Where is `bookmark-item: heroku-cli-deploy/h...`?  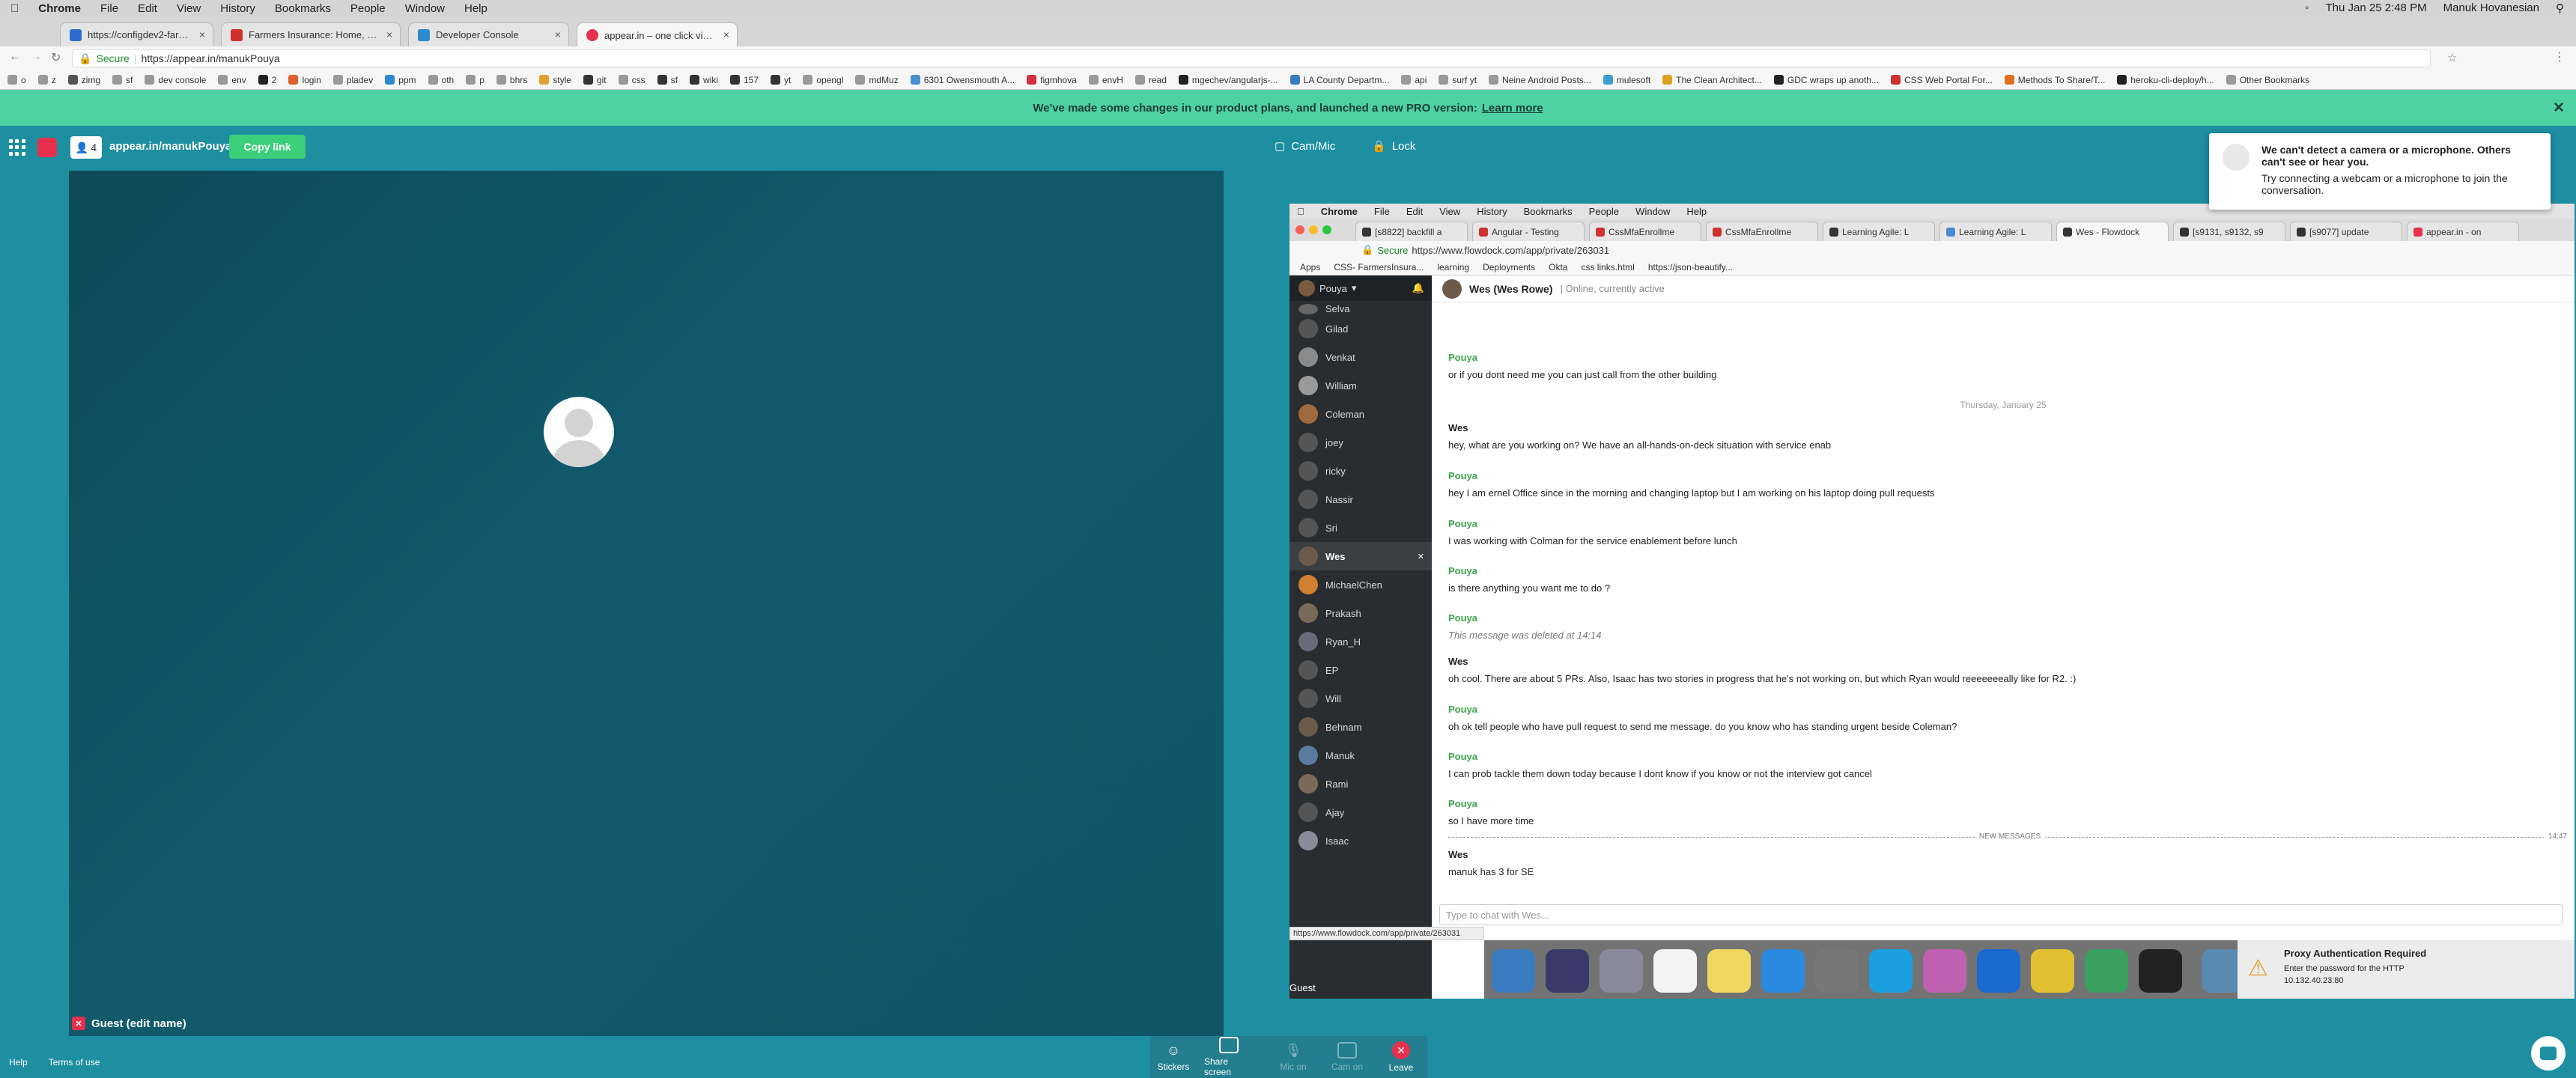
bookmark-item: heroku-cli-deploy/h... is located at coordinates (2165, 80).